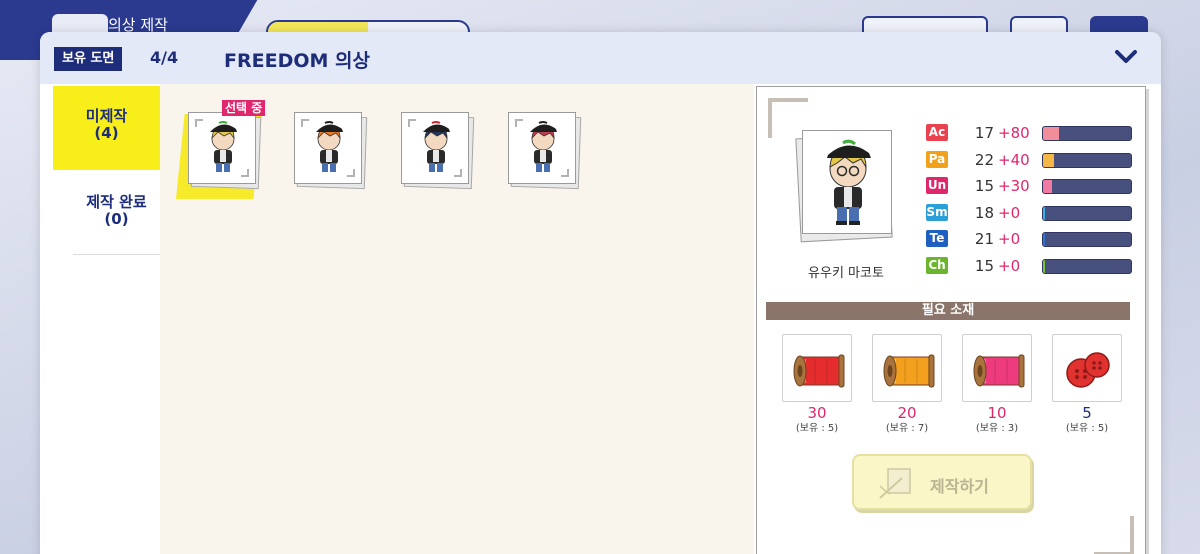  I want to click on owned-blueprint-badge: 보유 도면, so click(88, 59).